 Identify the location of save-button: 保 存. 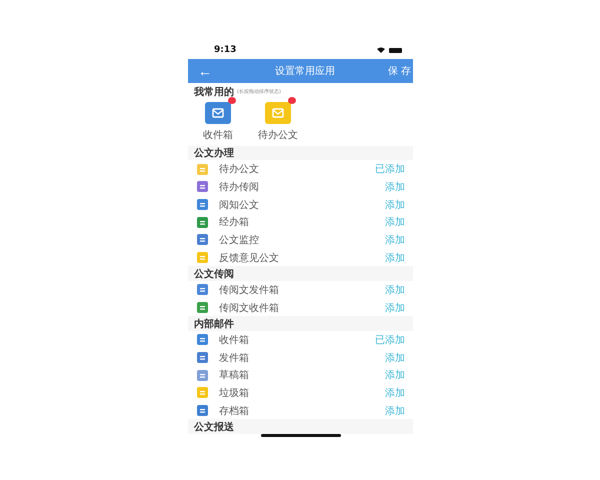
(400, 71).